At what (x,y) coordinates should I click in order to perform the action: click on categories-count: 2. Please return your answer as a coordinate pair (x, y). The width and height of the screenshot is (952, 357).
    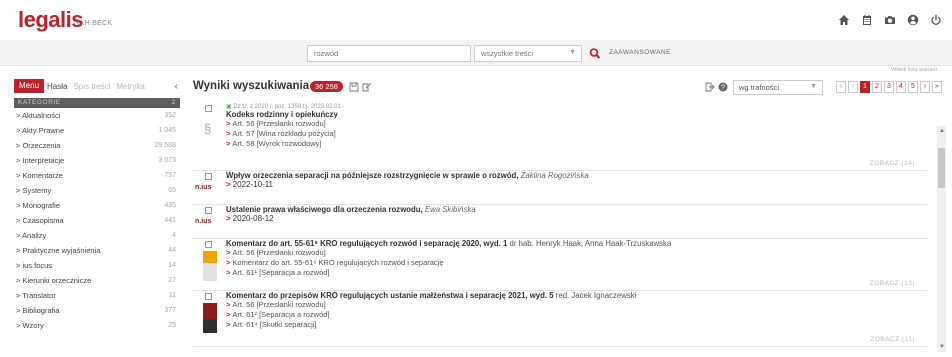
    Looking at the image, I should click on (173, 102).